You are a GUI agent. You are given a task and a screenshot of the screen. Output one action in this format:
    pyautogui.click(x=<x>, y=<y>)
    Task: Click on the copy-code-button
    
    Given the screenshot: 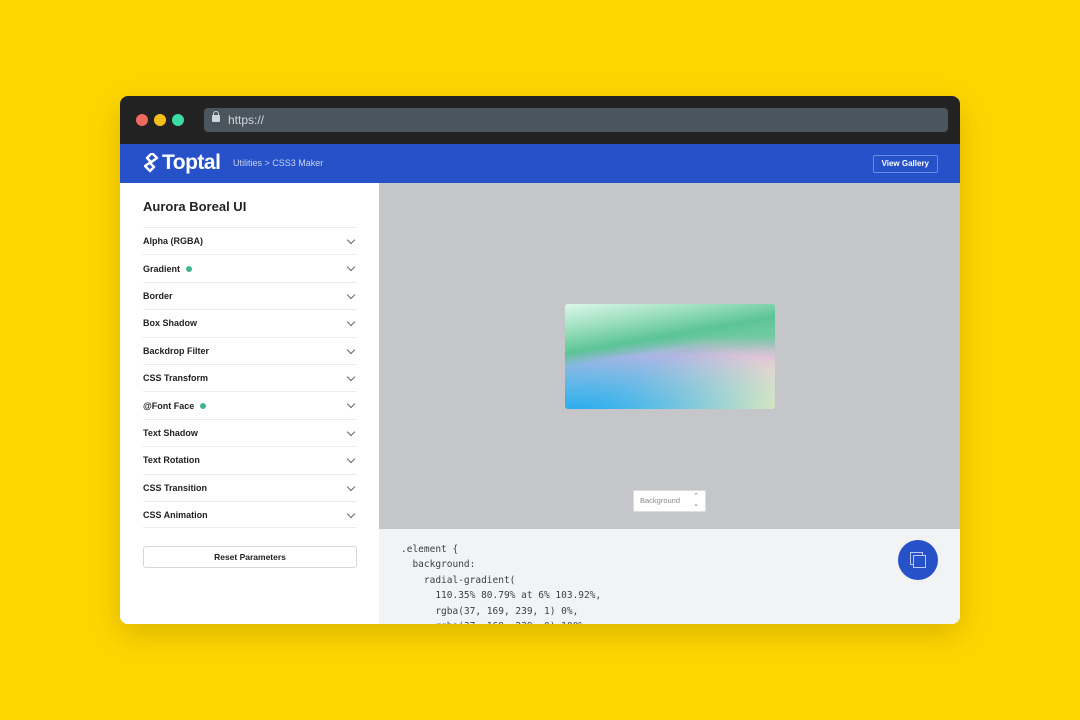 What is the action you would take?
    pyautogui.click(x=918, y=560)
    